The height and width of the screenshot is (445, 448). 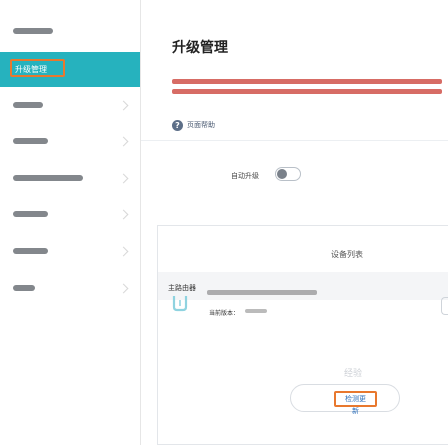 I want to click on group-header: 主路由器, so click(x=303, y=286).